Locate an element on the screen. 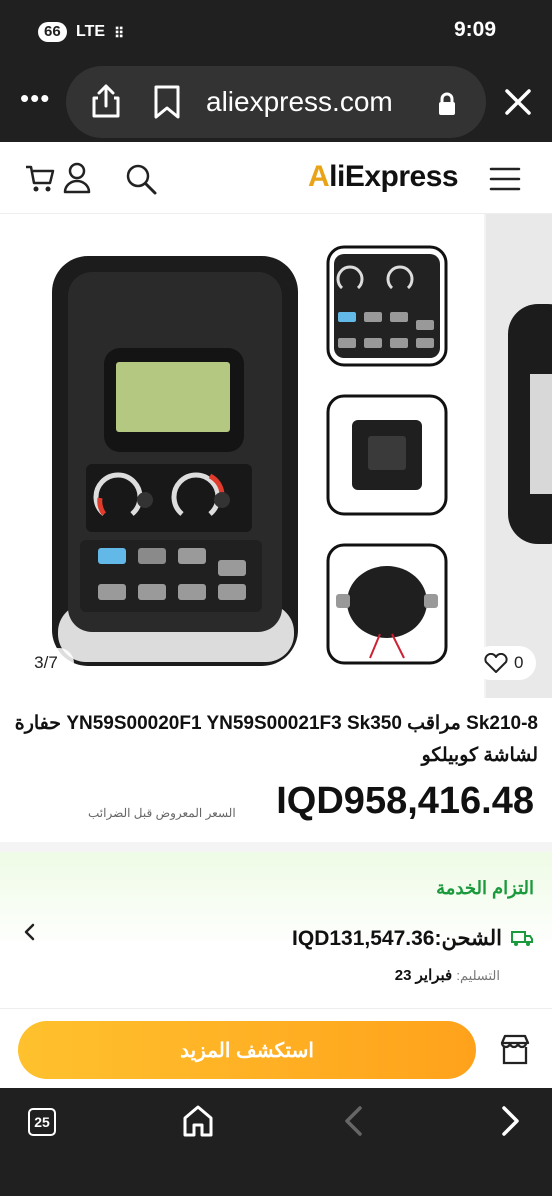 This screenshot has width=552, height=1196. aliexpress-logo: AliExpress is located at coordinates (383, 177).